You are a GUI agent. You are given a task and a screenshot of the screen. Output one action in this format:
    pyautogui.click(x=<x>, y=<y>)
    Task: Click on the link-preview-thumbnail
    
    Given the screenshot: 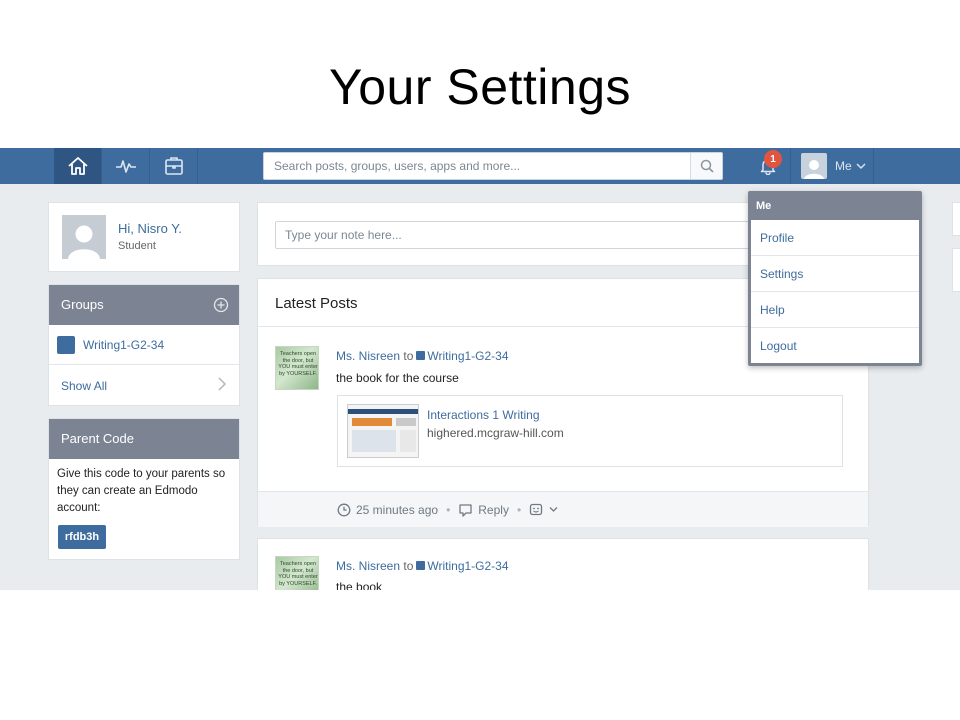 What is the action you would take?
    pyautogui.click(x=383, y=431)
    